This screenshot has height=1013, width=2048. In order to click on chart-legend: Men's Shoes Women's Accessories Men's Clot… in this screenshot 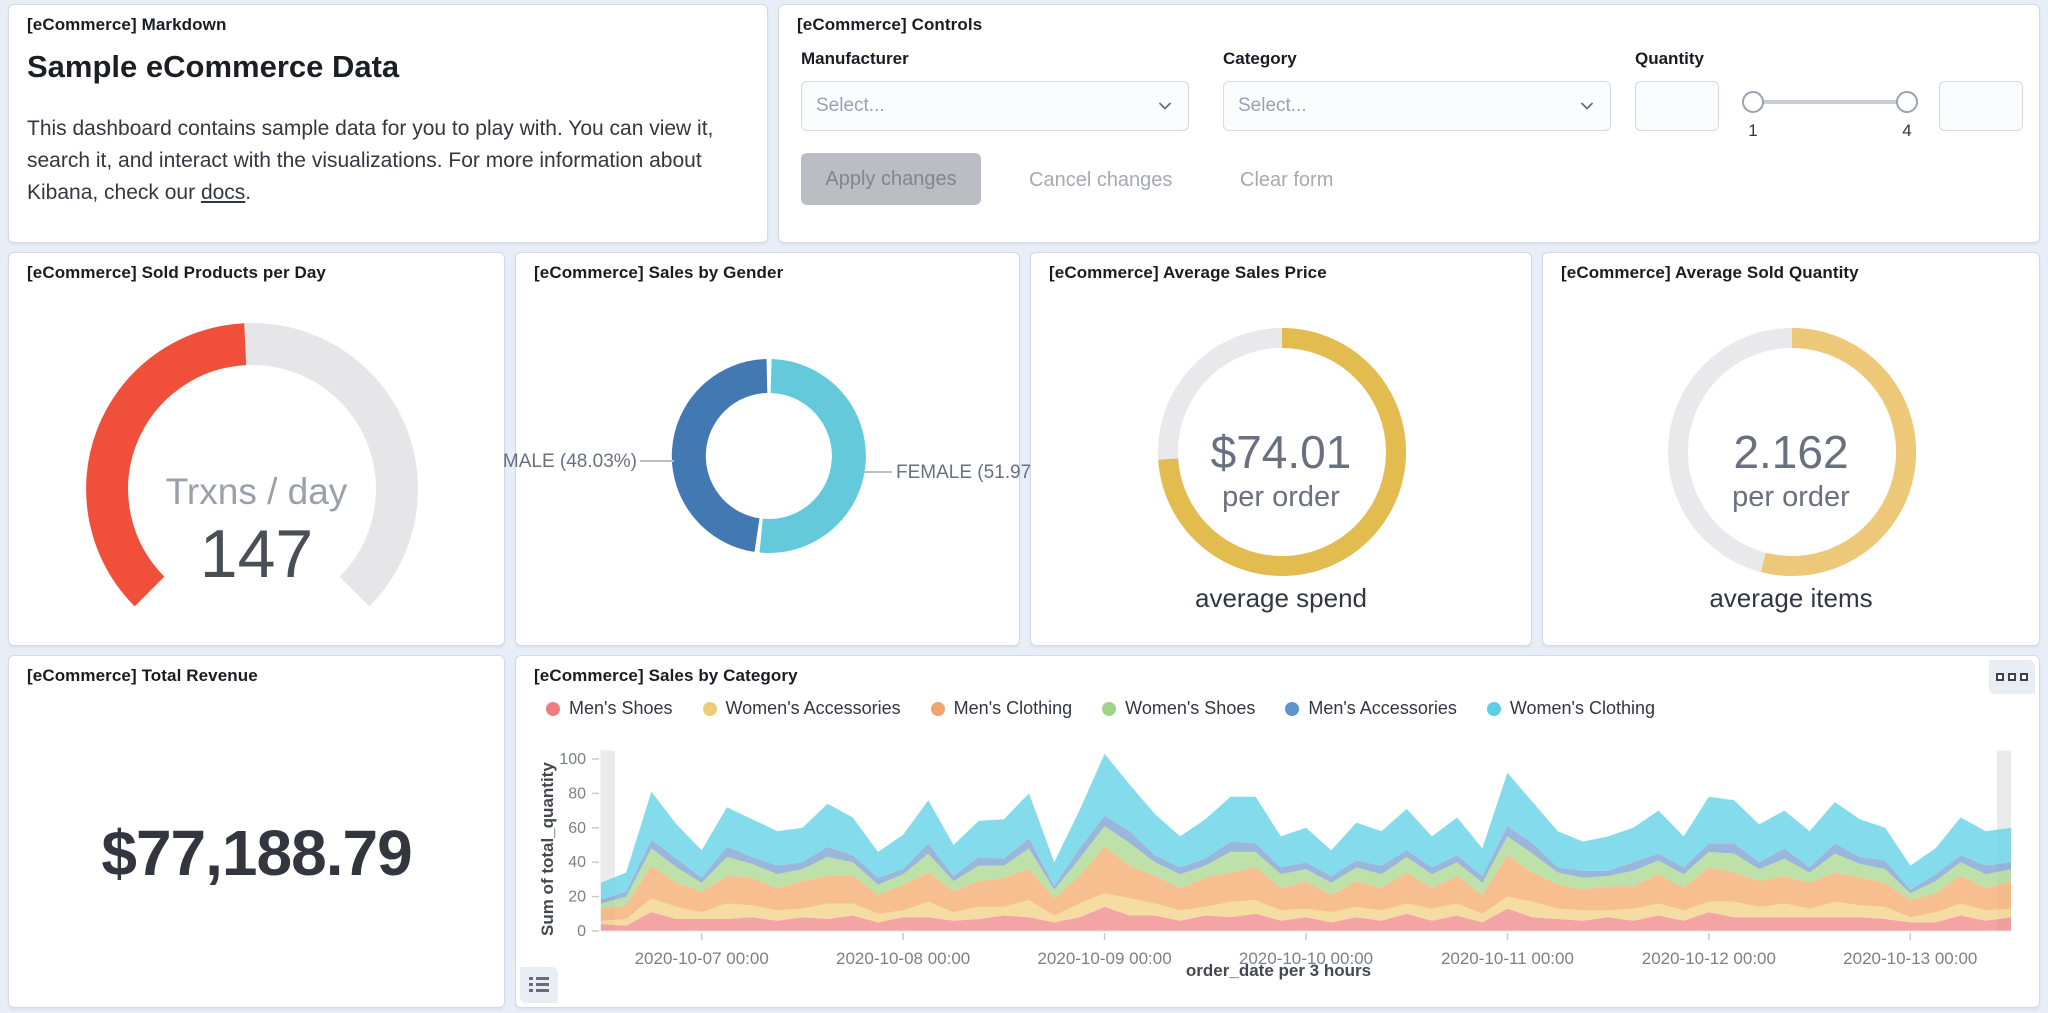, I will do `click(1100, 708)`.